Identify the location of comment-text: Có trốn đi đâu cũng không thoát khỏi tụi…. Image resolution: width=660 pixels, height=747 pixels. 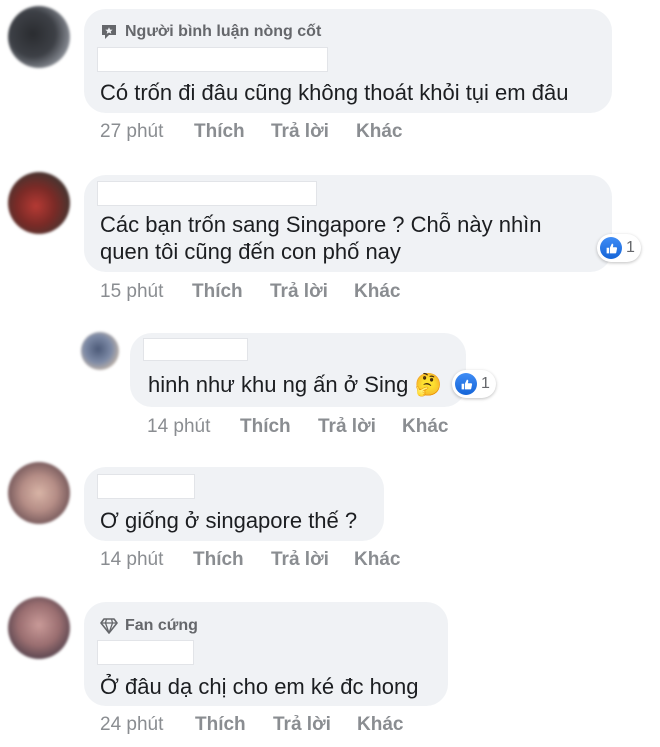
(334, 92).